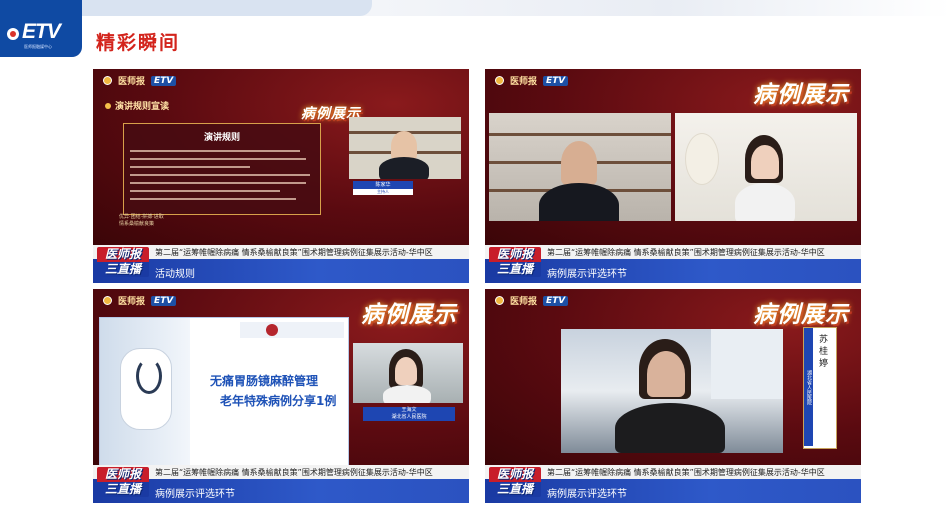 This screenshot has height=532, width=951. I want to click on stethoscope-icon, so click(149, 376).